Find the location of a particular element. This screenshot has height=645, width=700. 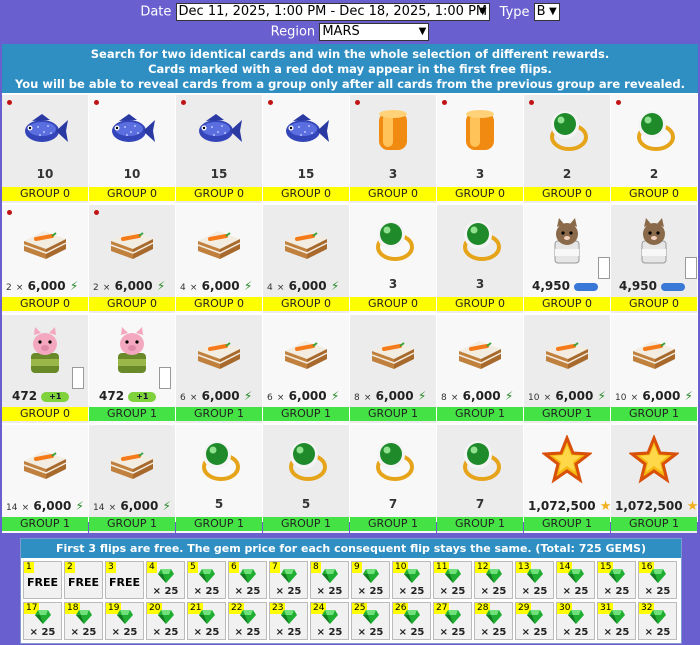

flip-slot: 29 × 25 is located at coordinates (534, 621).